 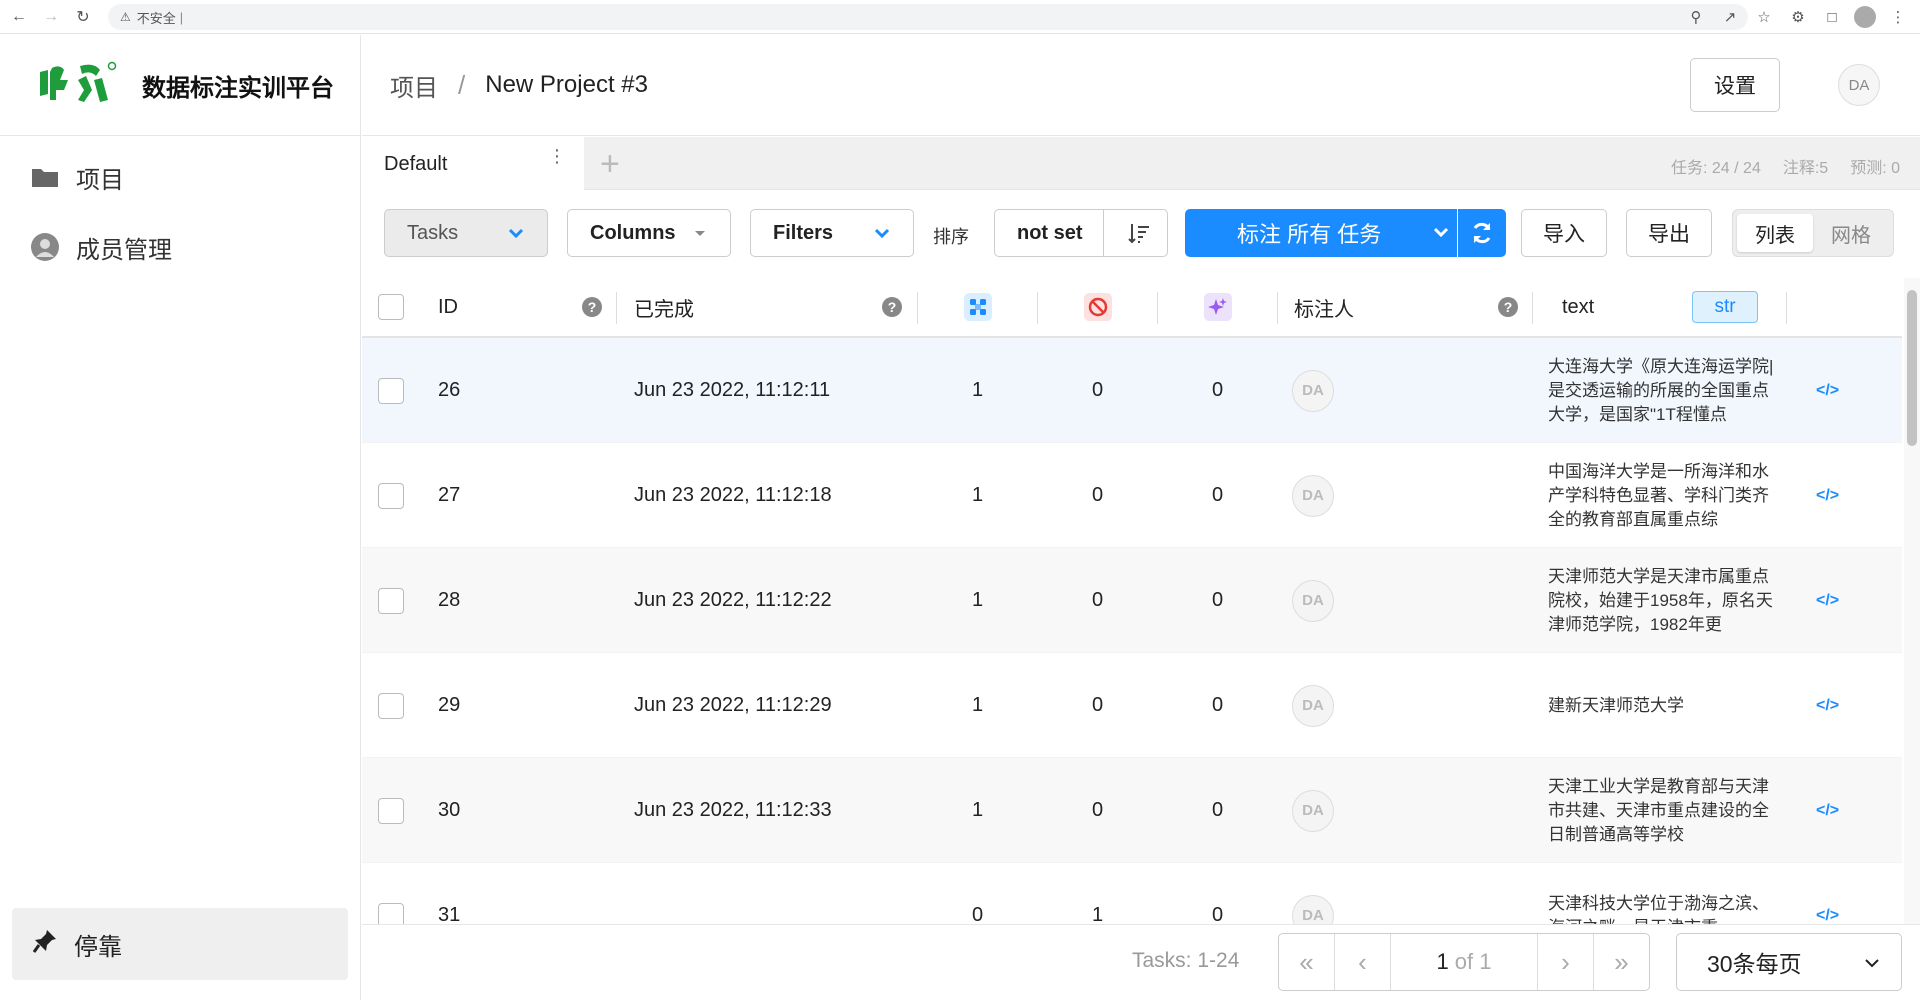 What do you see at coordinates (1321, 233) in the screenshot?
I see `label-all-tasks-button: 标注 所有 任务` at bounding box center [1321, 233].